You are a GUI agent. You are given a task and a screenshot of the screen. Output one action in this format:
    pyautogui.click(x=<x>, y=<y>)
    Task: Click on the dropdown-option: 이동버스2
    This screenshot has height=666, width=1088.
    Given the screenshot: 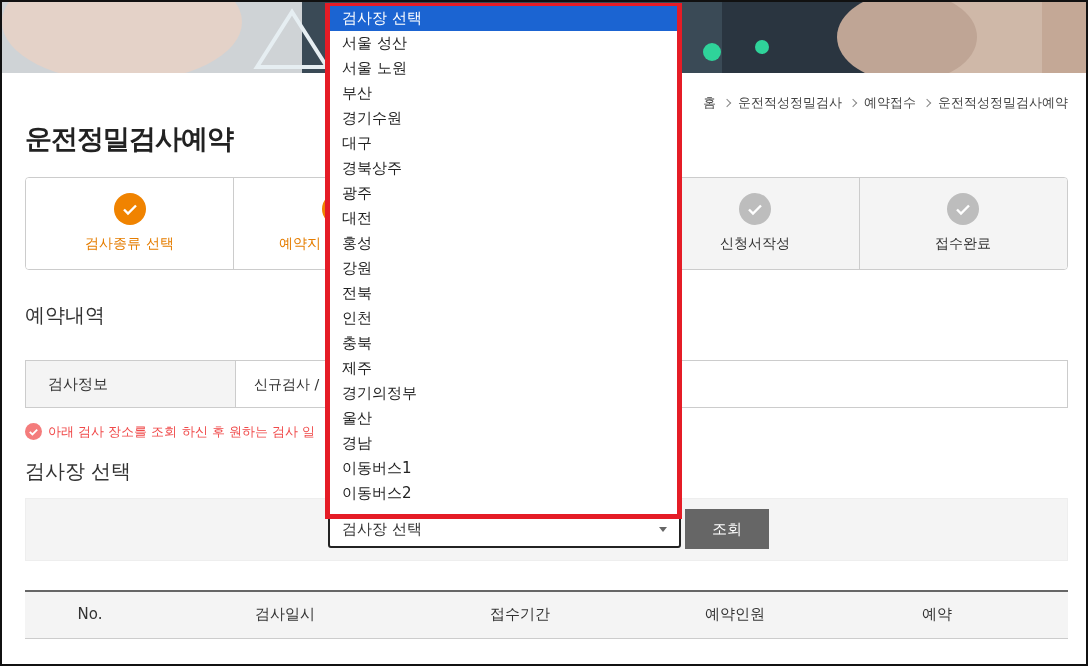 What is the action you would take?
    pyautogui.click(x=503, y=493)
    